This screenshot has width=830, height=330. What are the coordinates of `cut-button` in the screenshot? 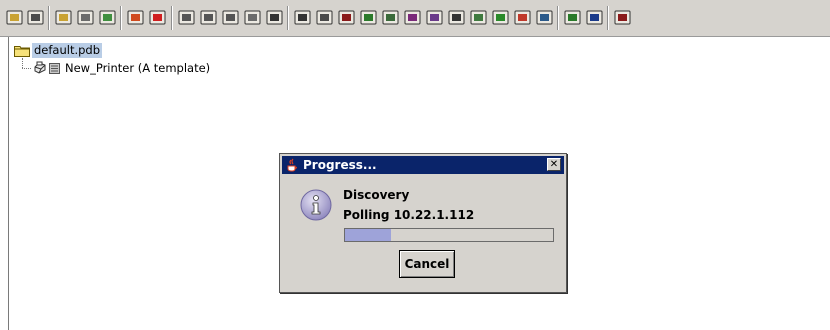 It's located at (186, 17).